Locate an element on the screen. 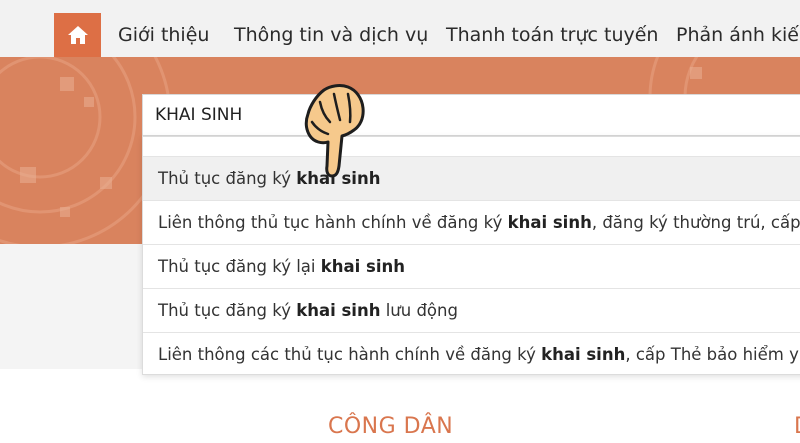  search-box is located at coordinates (471, 115).